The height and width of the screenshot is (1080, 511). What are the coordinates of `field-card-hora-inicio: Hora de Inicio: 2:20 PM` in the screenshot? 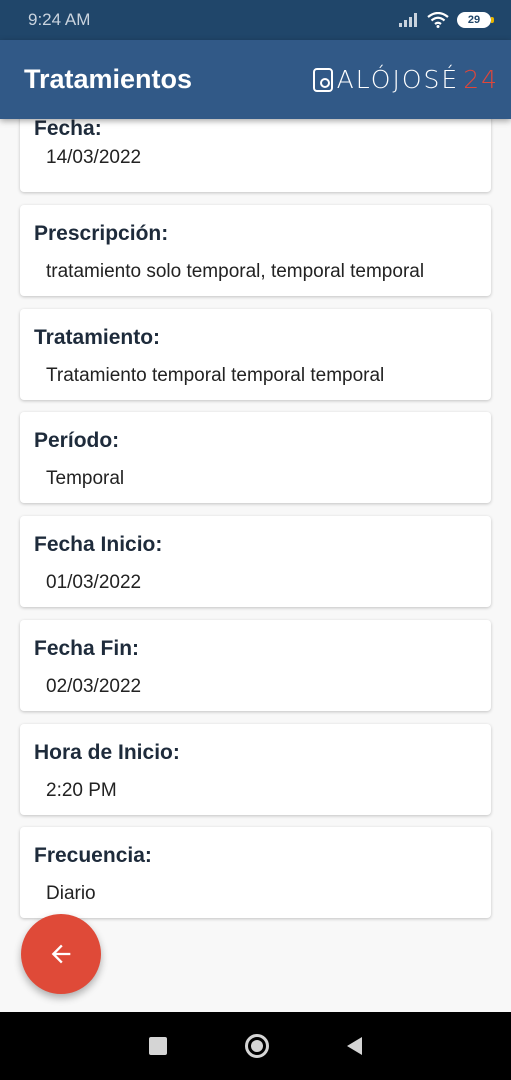 It's located at (255, 769).